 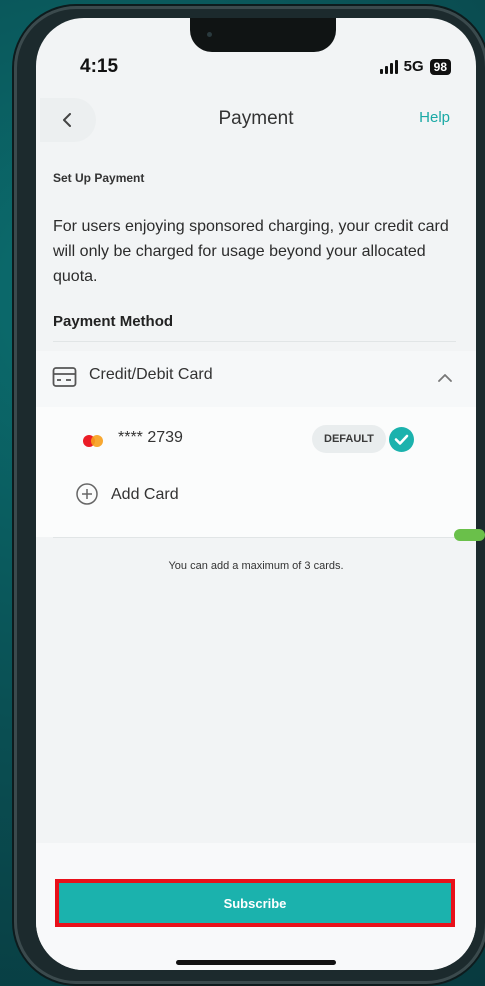 I want to click on mastercard-icon, so click(x=93, y=441).